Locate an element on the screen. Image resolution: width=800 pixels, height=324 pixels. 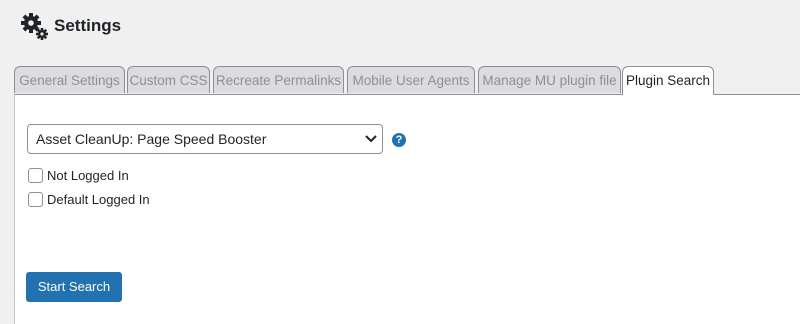
tab-custom-css: Custom CSS is located at coordinates (168, 79).